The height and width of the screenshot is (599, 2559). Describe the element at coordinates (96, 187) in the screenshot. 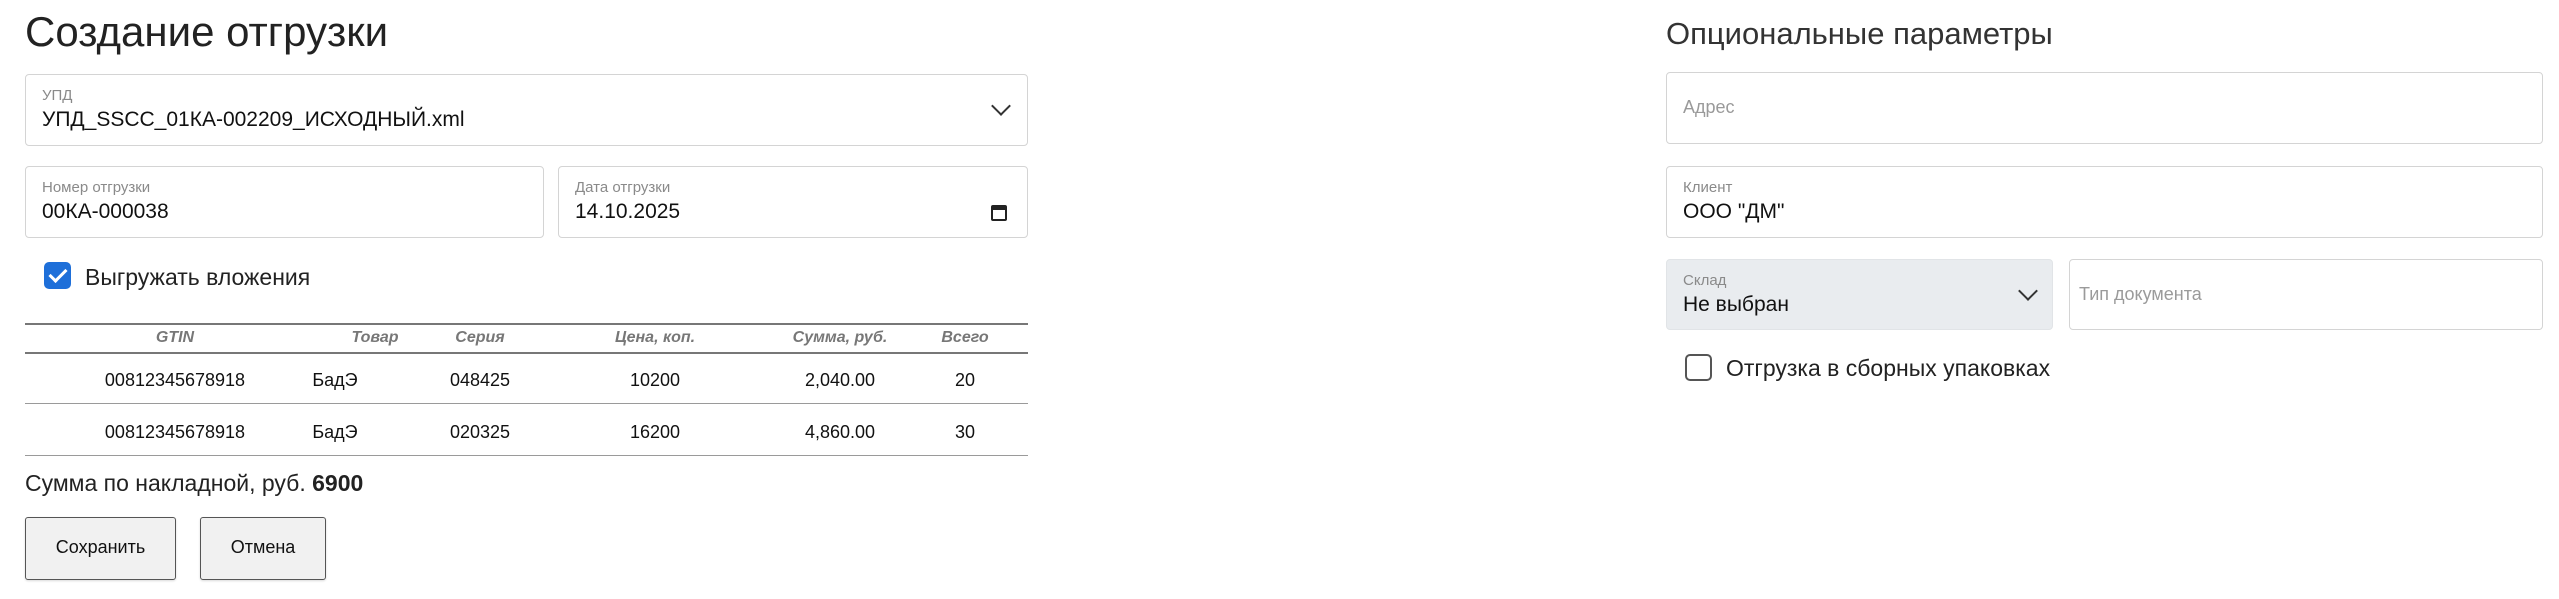

I see `shipment-number-label: Номер отгрузки` at that location.